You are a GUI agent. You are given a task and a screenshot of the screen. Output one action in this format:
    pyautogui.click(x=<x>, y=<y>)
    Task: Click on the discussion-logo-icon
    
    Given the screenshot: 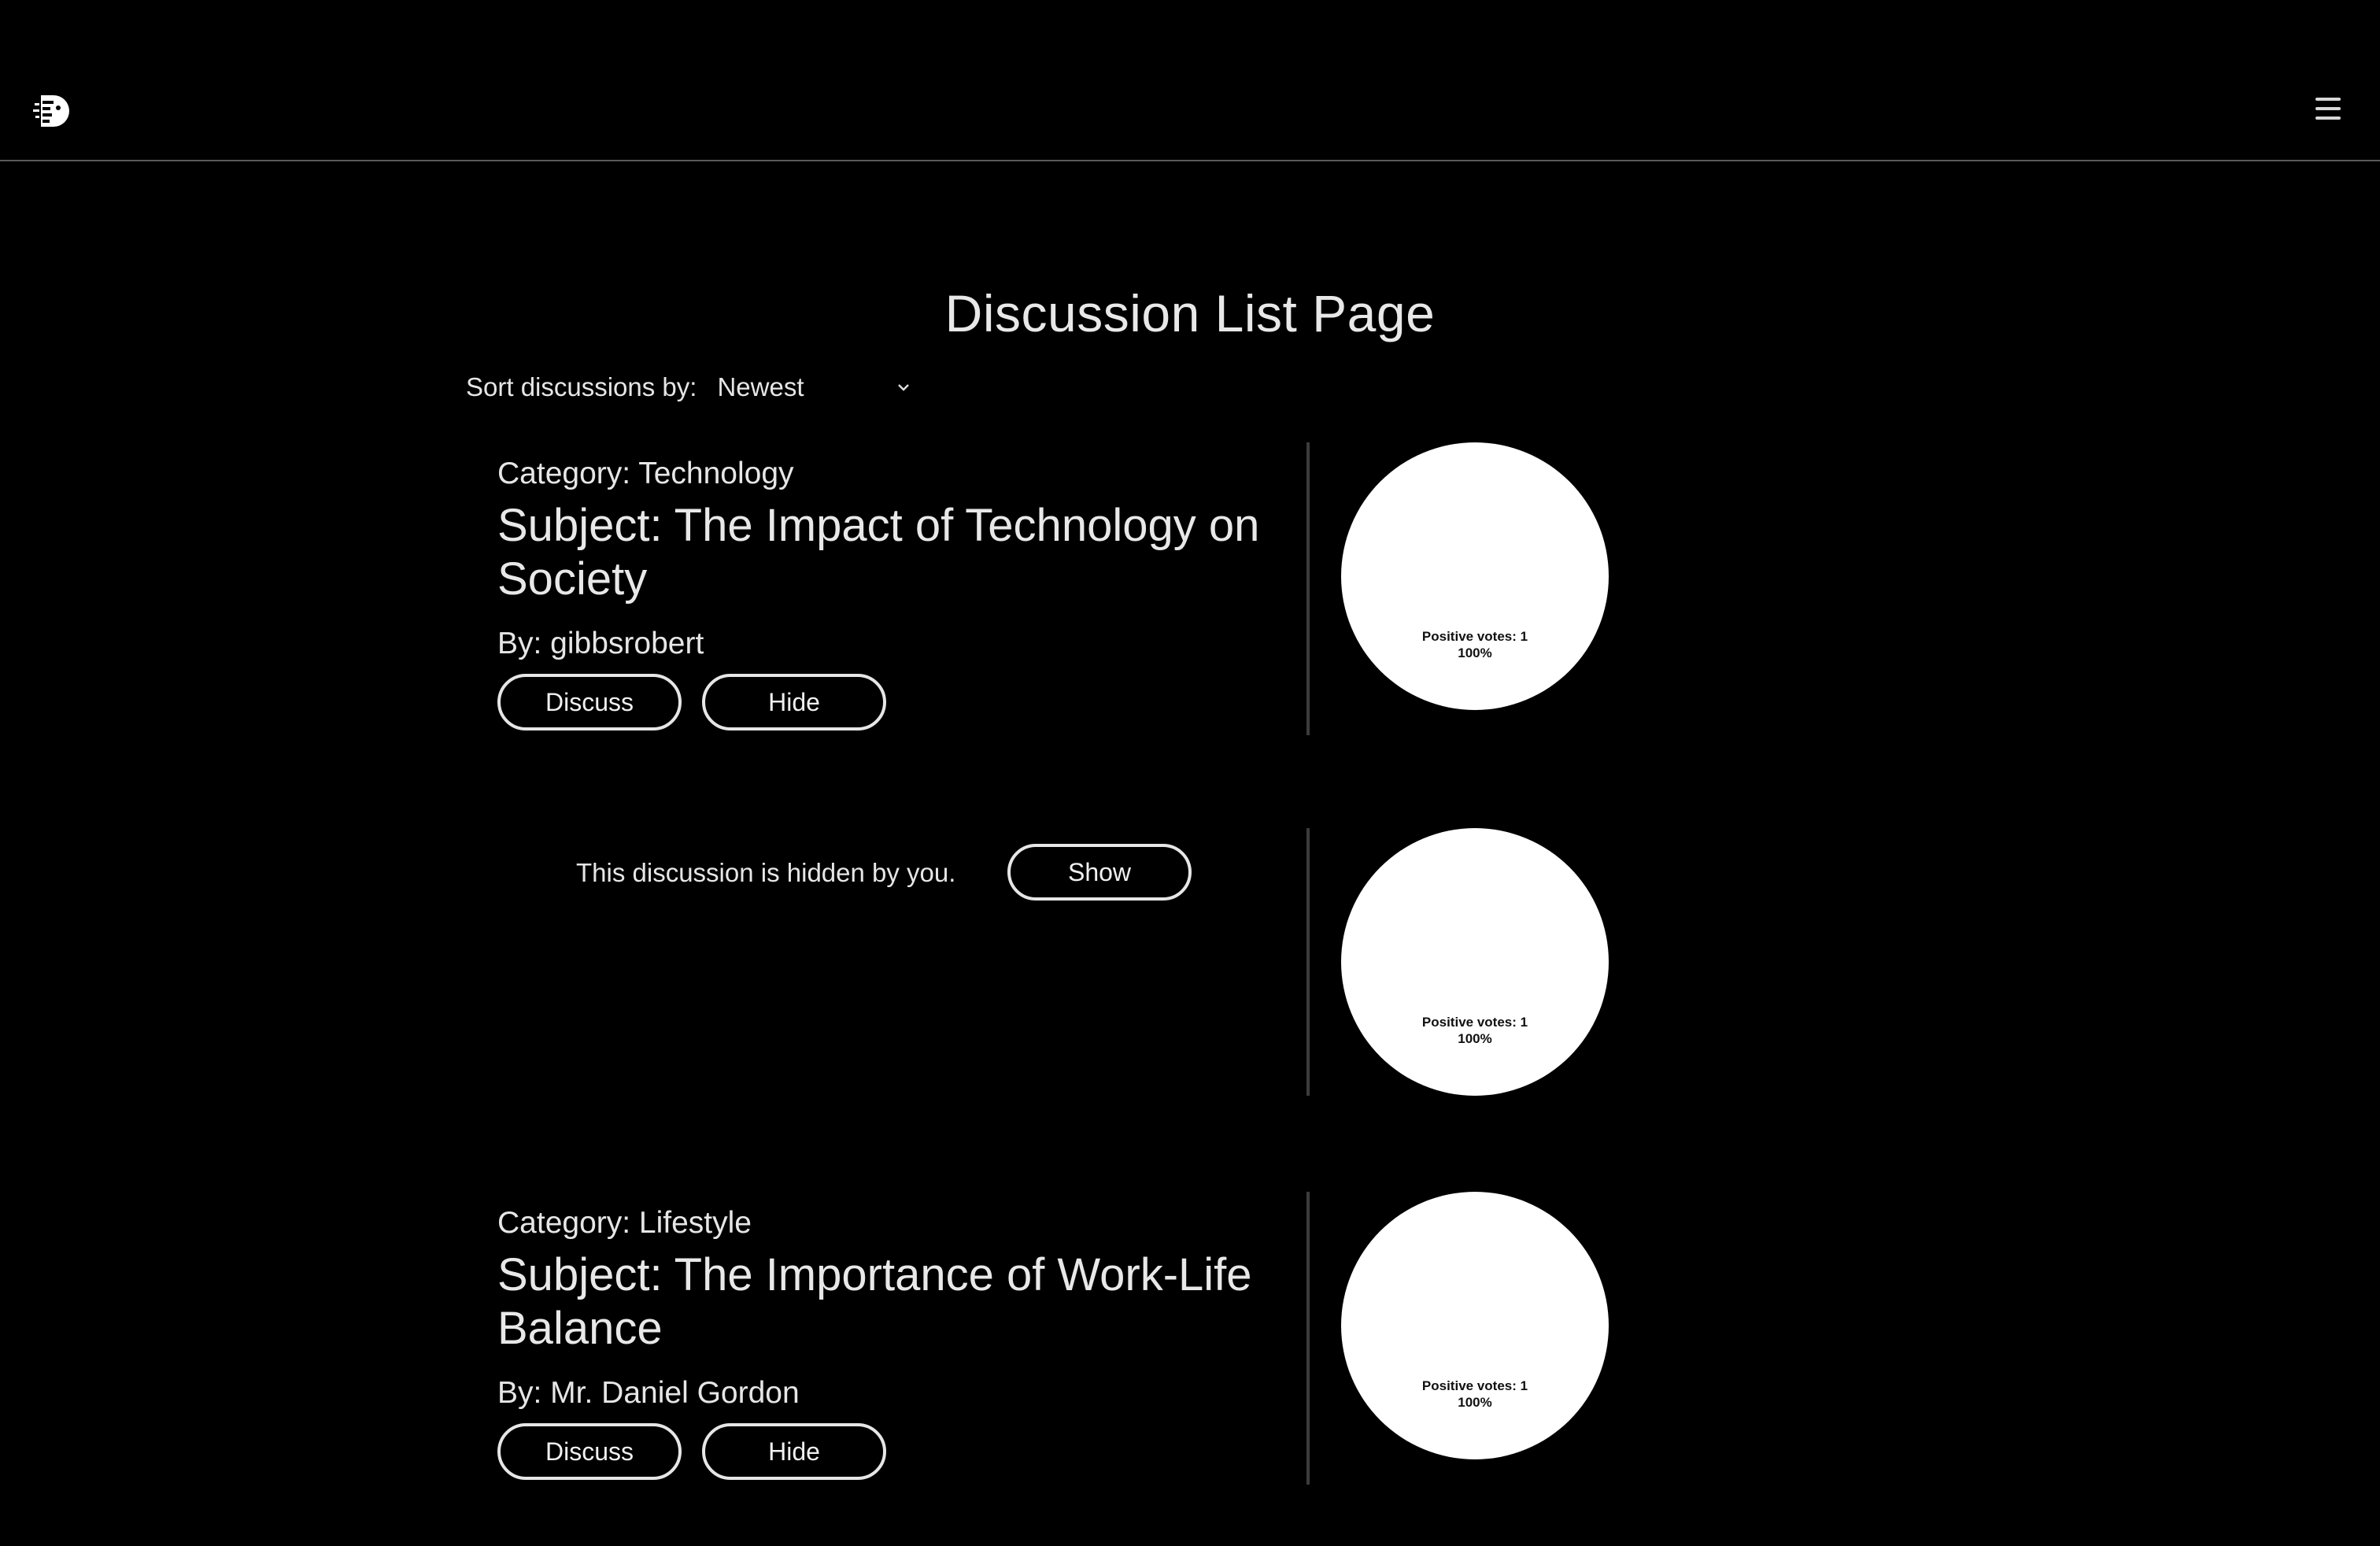 What is the action you would take?
    pyautogui.click(x=52, y=111)
    